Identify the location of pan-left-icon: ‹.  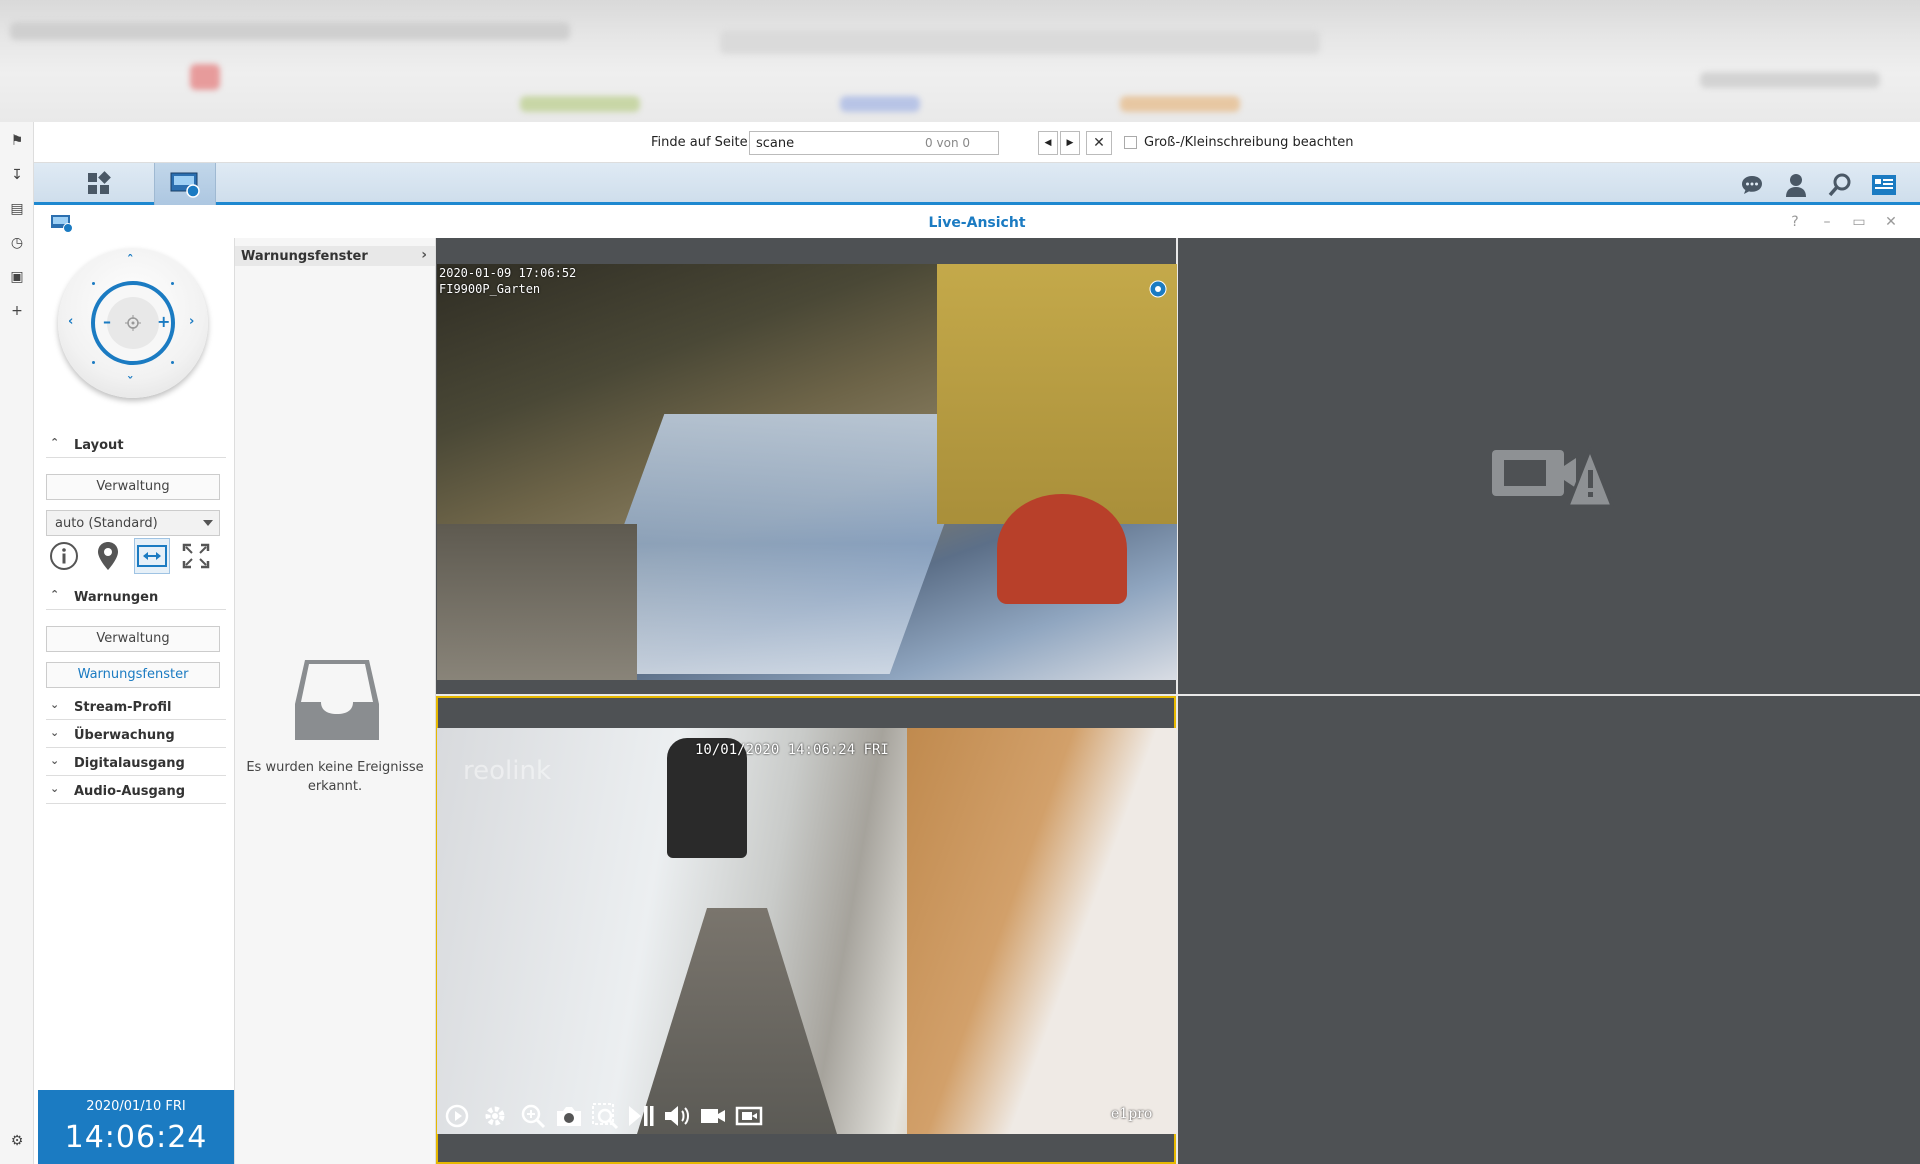
(70, 321).